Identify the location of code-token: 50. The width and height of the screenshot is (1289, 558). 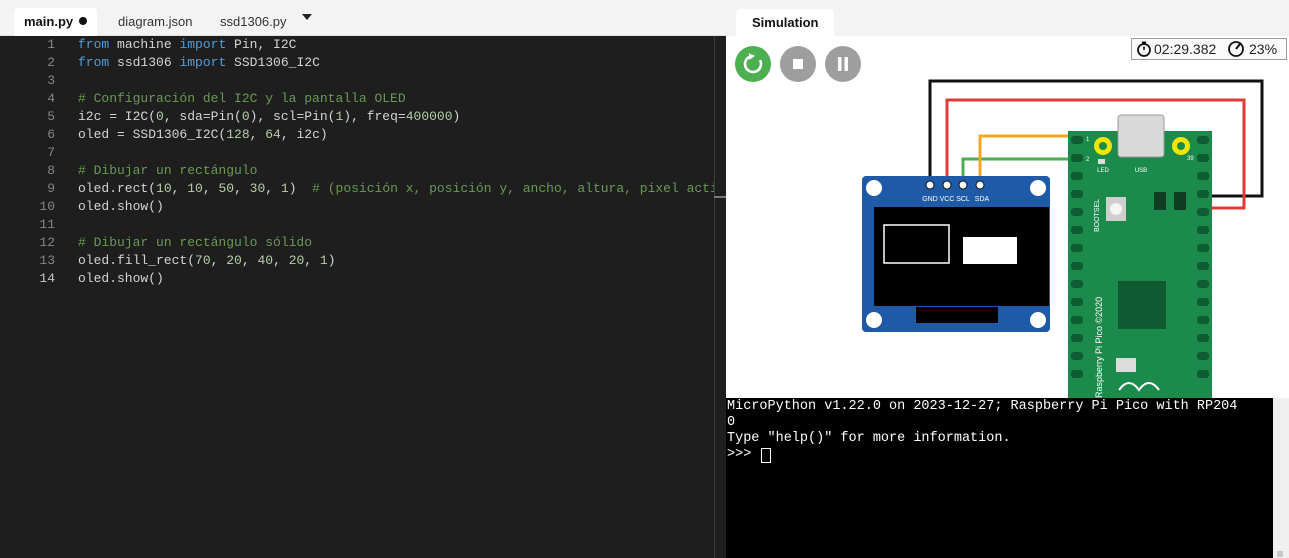
(226, 188).